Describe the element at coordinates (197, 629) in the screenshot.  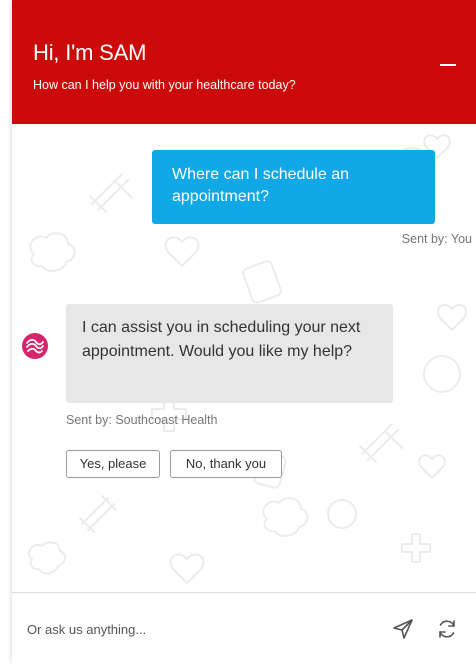
I see `chat-input` at that location.